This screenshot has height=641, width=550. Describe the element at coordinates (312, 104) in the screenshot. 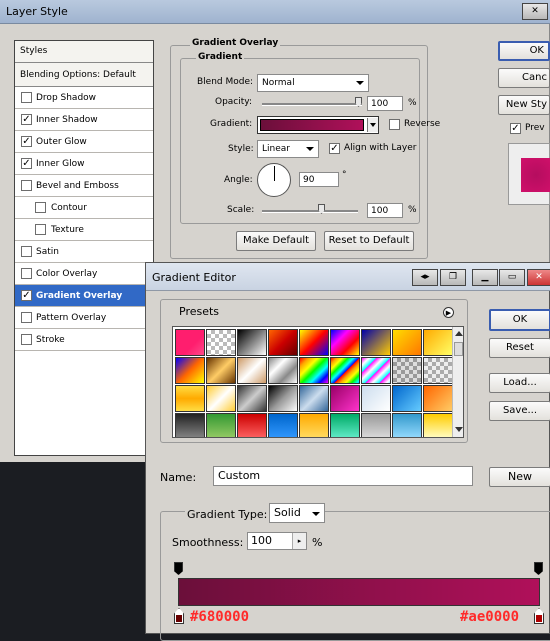

I see `opacity-slider-track` at that location.